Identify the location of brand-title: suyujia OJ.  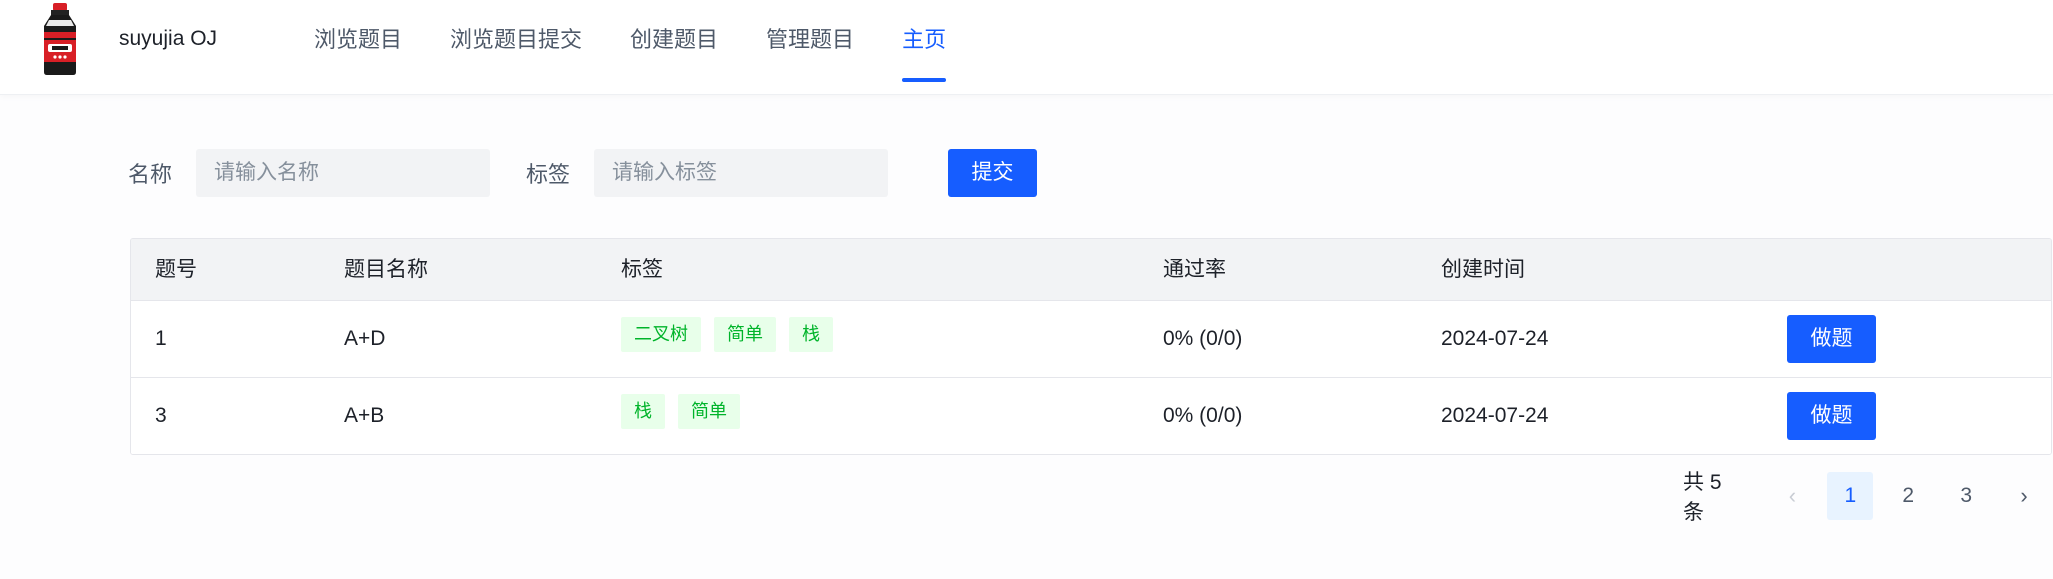
(168, 38).